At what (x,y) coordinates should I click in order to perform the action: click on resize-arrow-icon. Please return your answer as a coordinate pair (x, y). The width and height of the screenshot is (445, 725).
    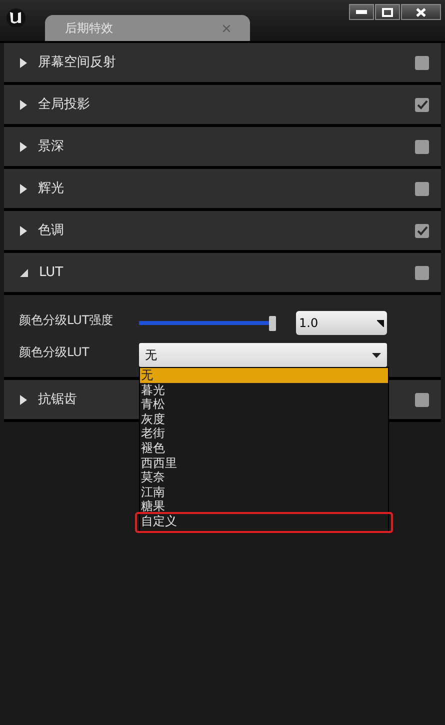
    Looking at the image, I should click on (380, 323).